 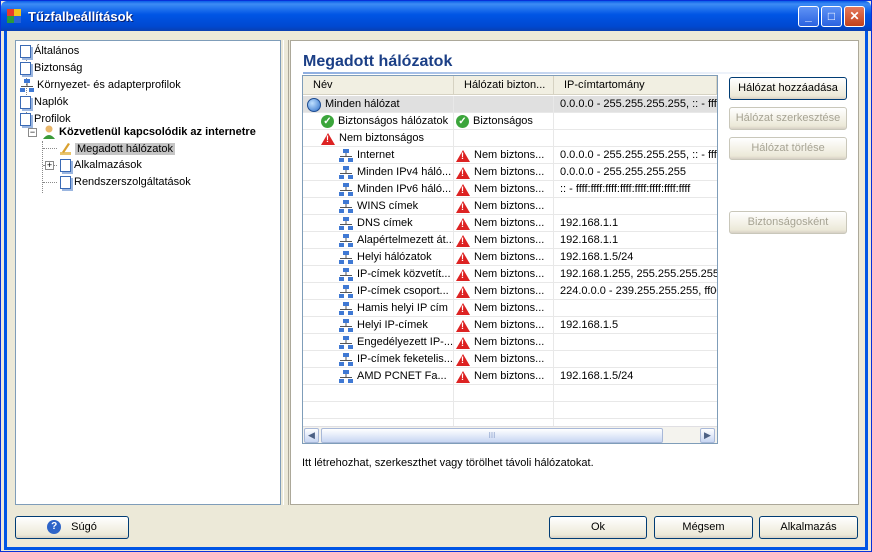 I want to click on tree-item-general: Általános, so click(x=49, y=51).